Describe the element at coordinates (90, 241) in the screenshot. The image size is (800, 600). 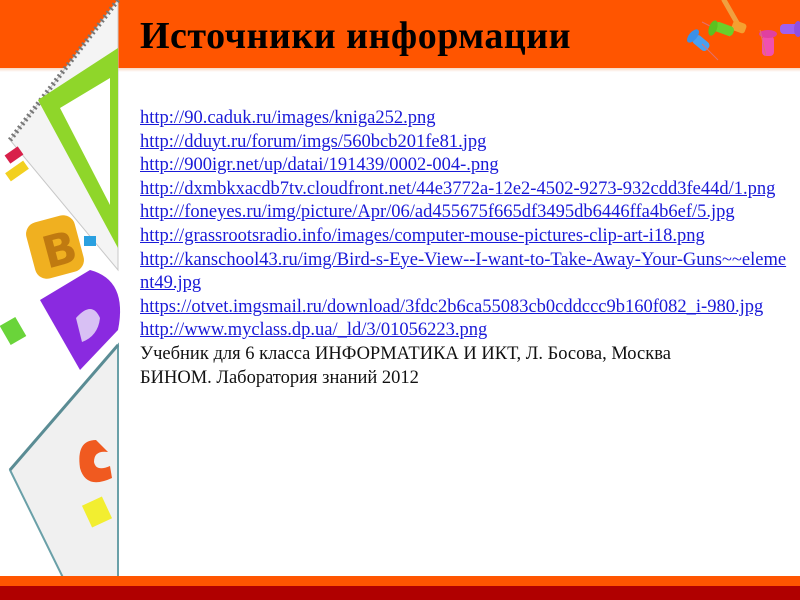
I see `tab-blue` at that location.